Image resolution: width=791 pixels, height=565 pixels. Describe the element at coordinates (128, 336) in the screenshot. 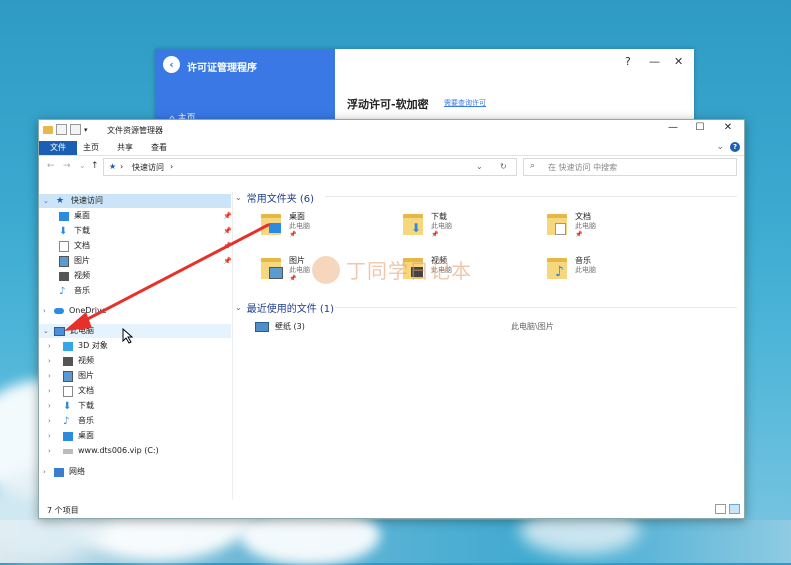

I see `mouse-cursor-icon` at that location.